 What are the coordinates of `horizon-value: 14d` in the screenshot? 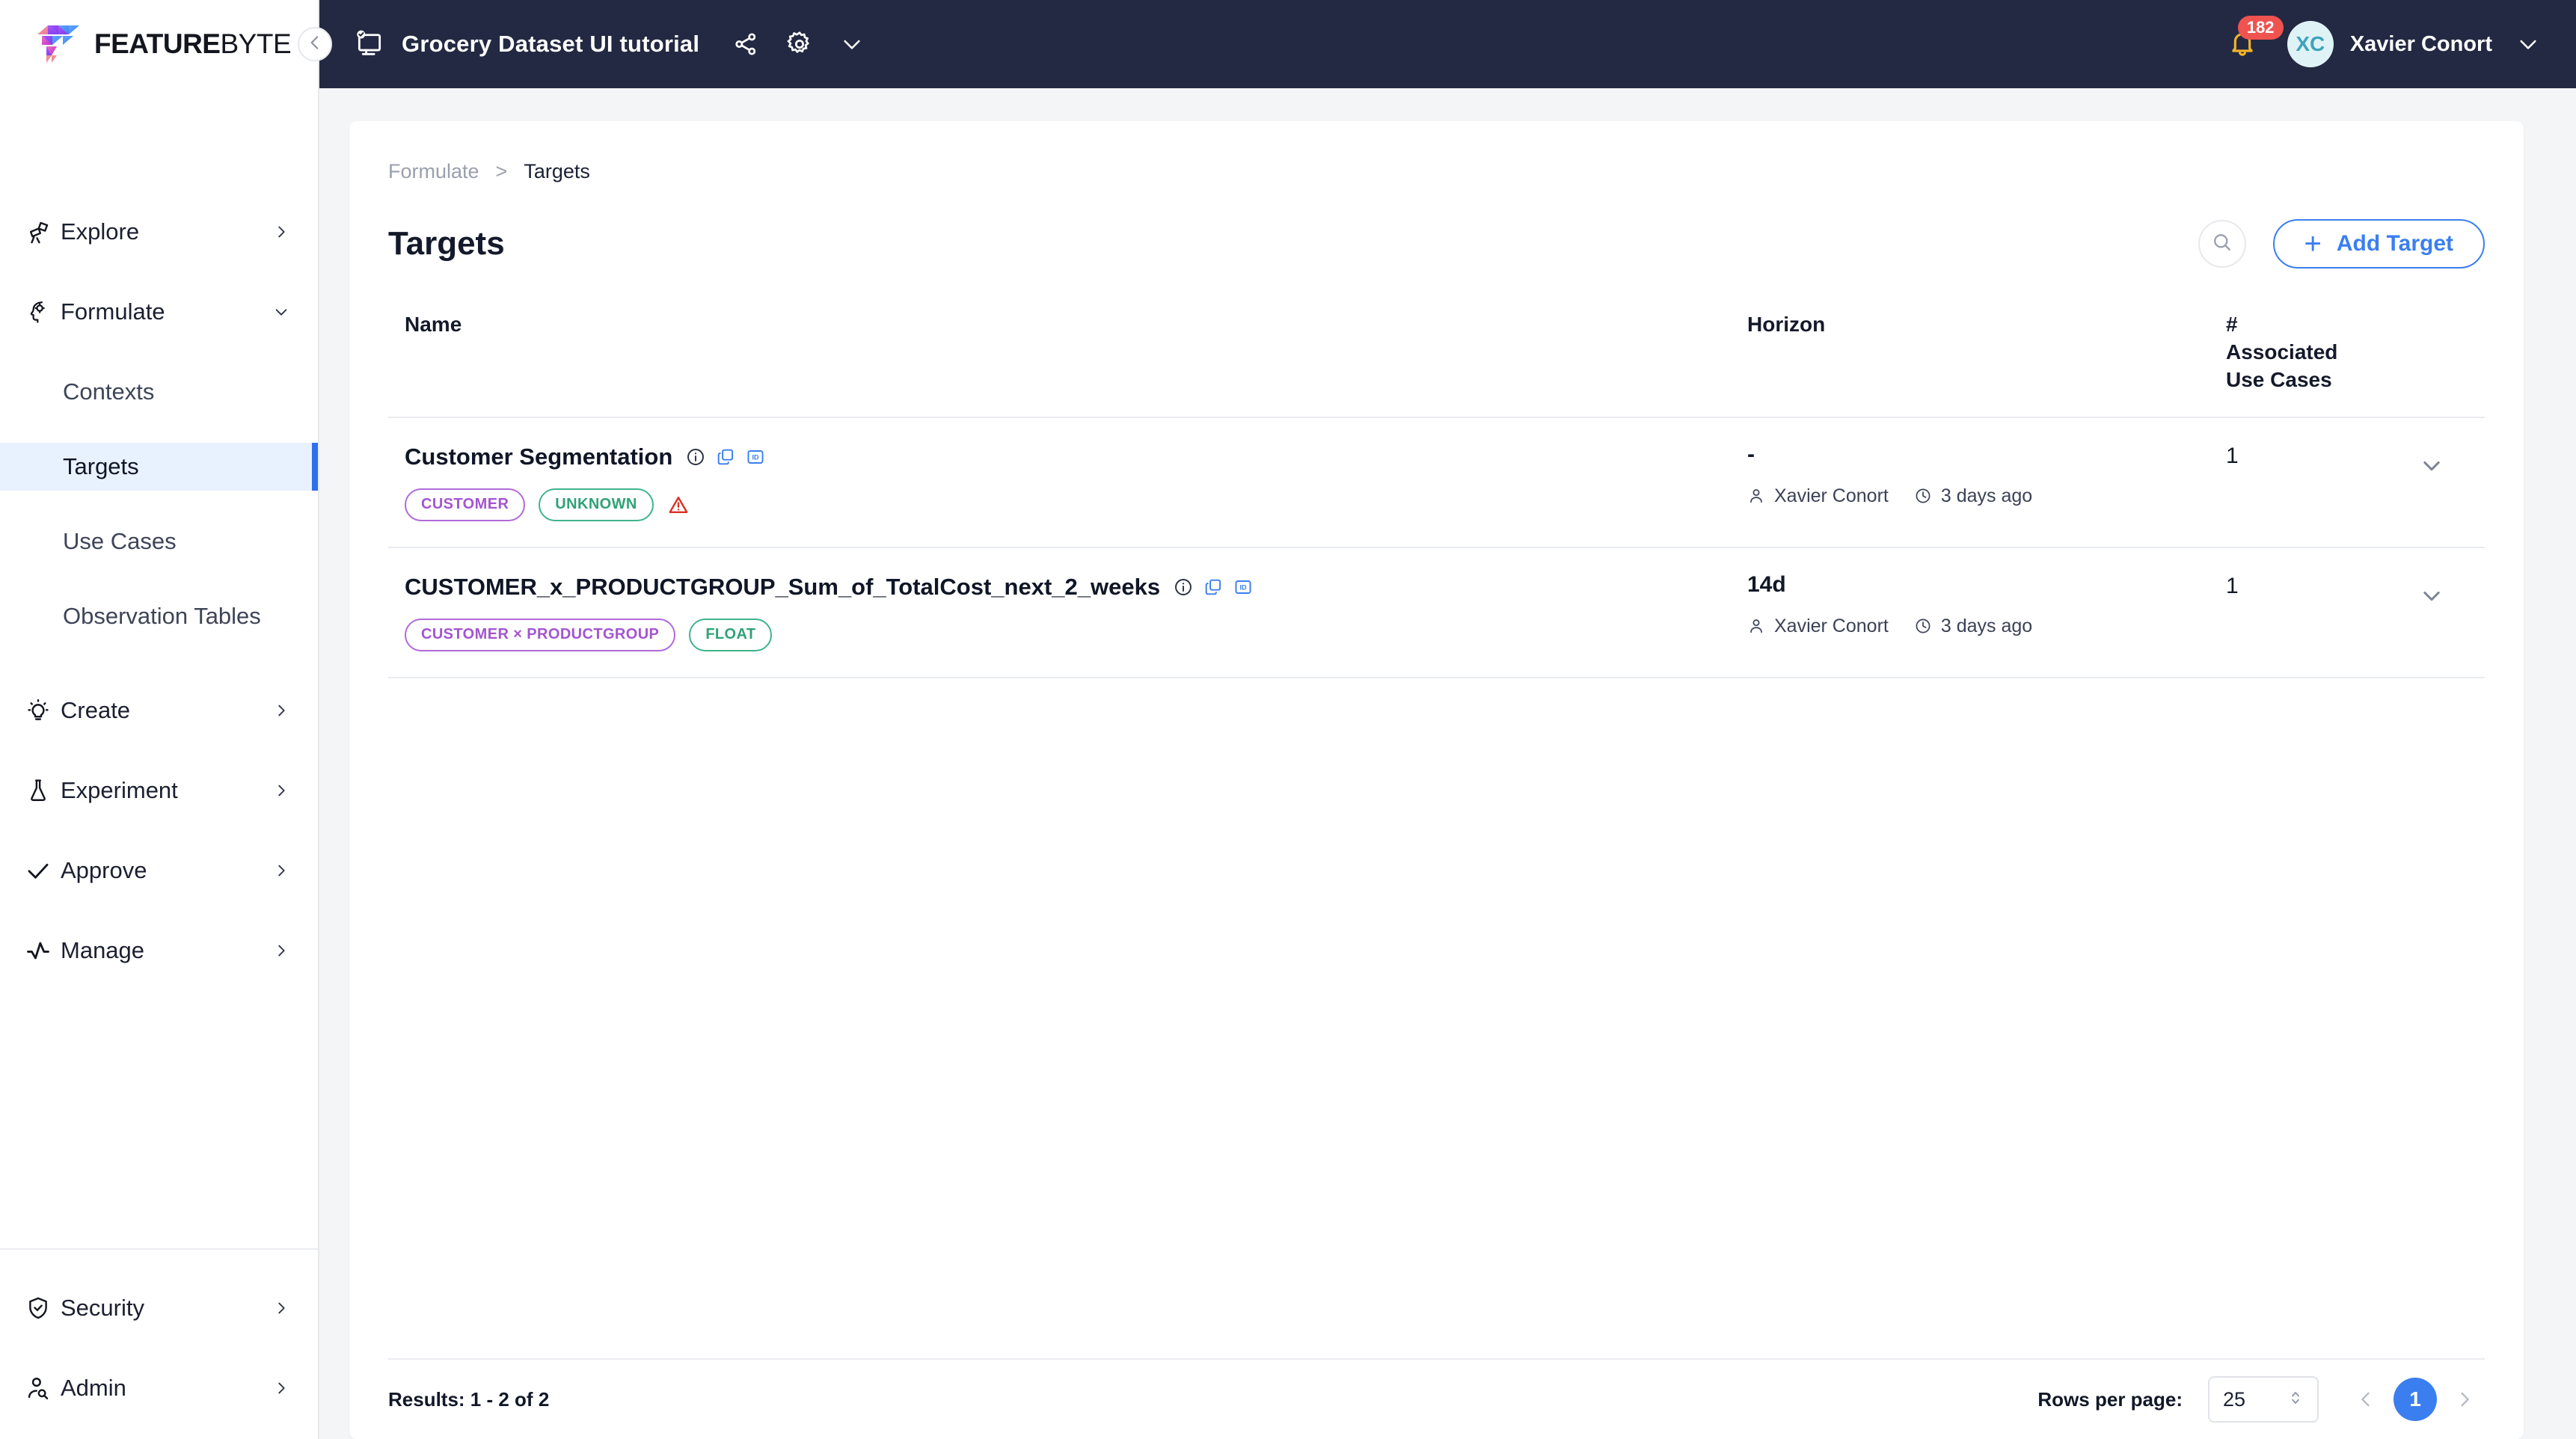 It's located at (1766, 584).